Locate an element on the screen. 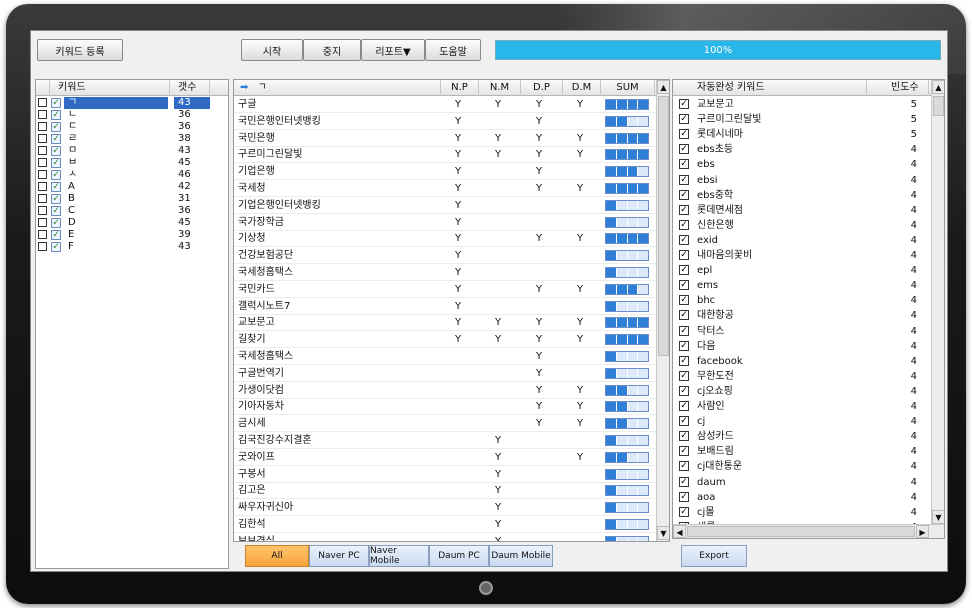 Image resolution: width=972 pixels, height=608 pixels. autocomplete-row: ✓ ems 4 is located at coordinates (802, 285).